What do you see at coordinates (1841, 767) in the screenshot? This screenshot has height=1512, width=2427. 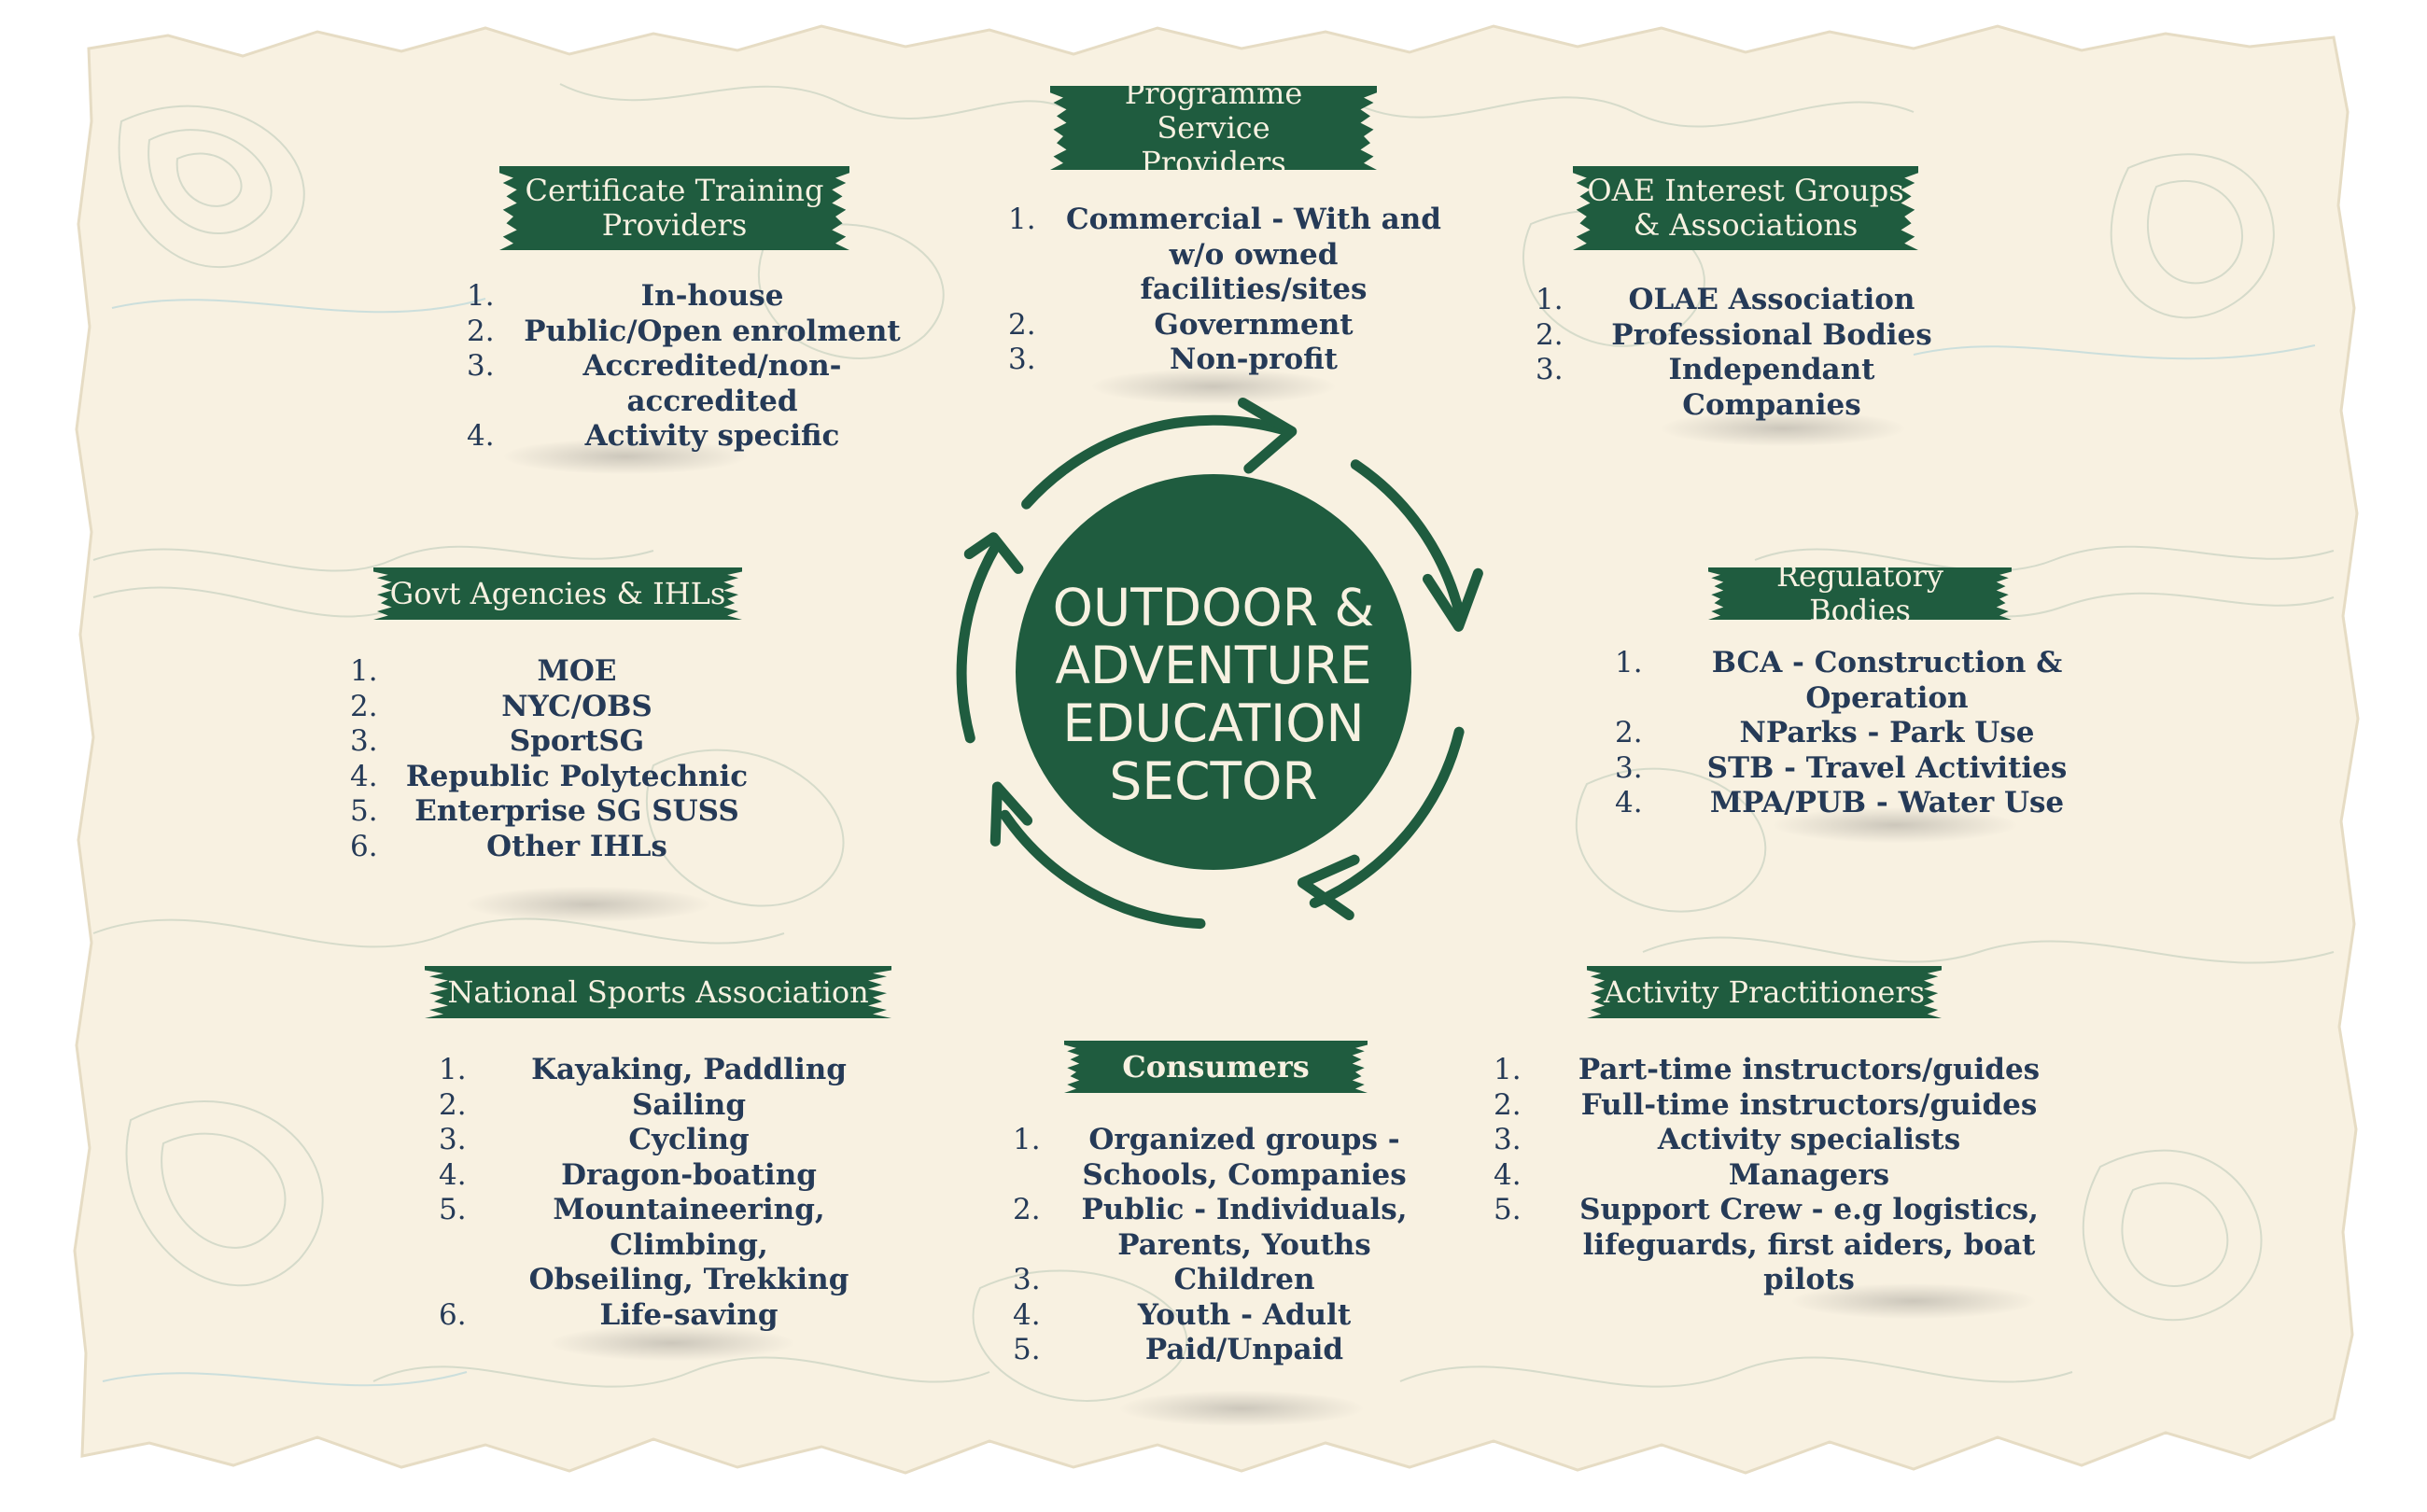 I see `list-item: 3. STB - Travel Activities` at bounding box center [1841, 767].